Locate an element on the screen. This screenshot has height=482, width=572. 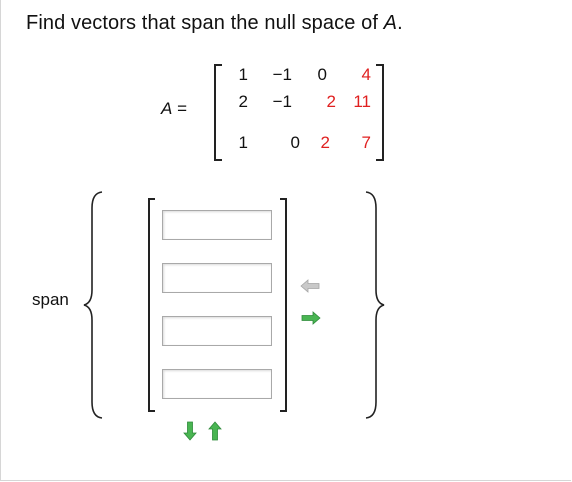
vector-entry-2-input is located at coordinates (217, 278).